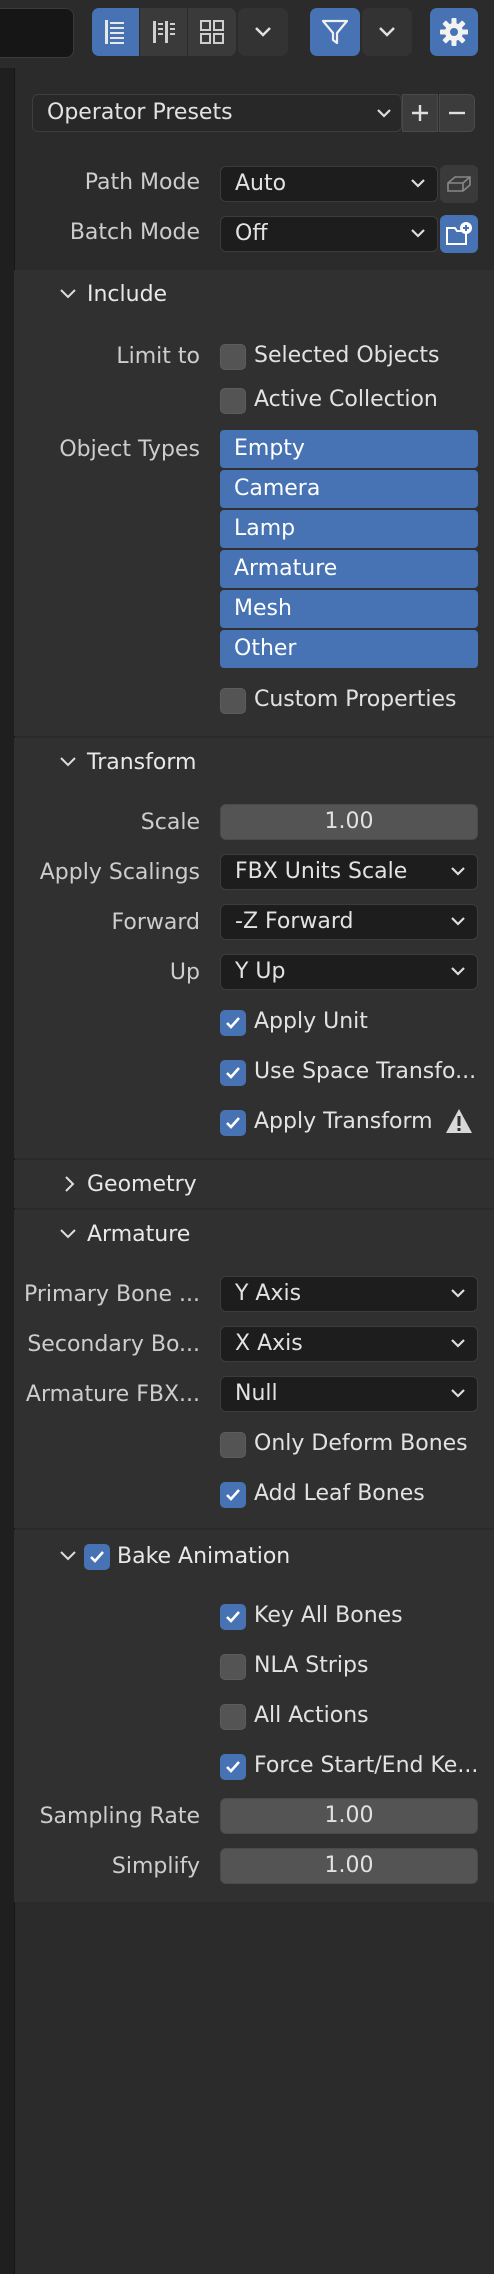 Image resolution: width=494 pixels, height=2274 pixels. What do you see at coordinates (138, 1234) in the screenshot?
I see `armature-header: Armature` at bounding box center [138, 1234].